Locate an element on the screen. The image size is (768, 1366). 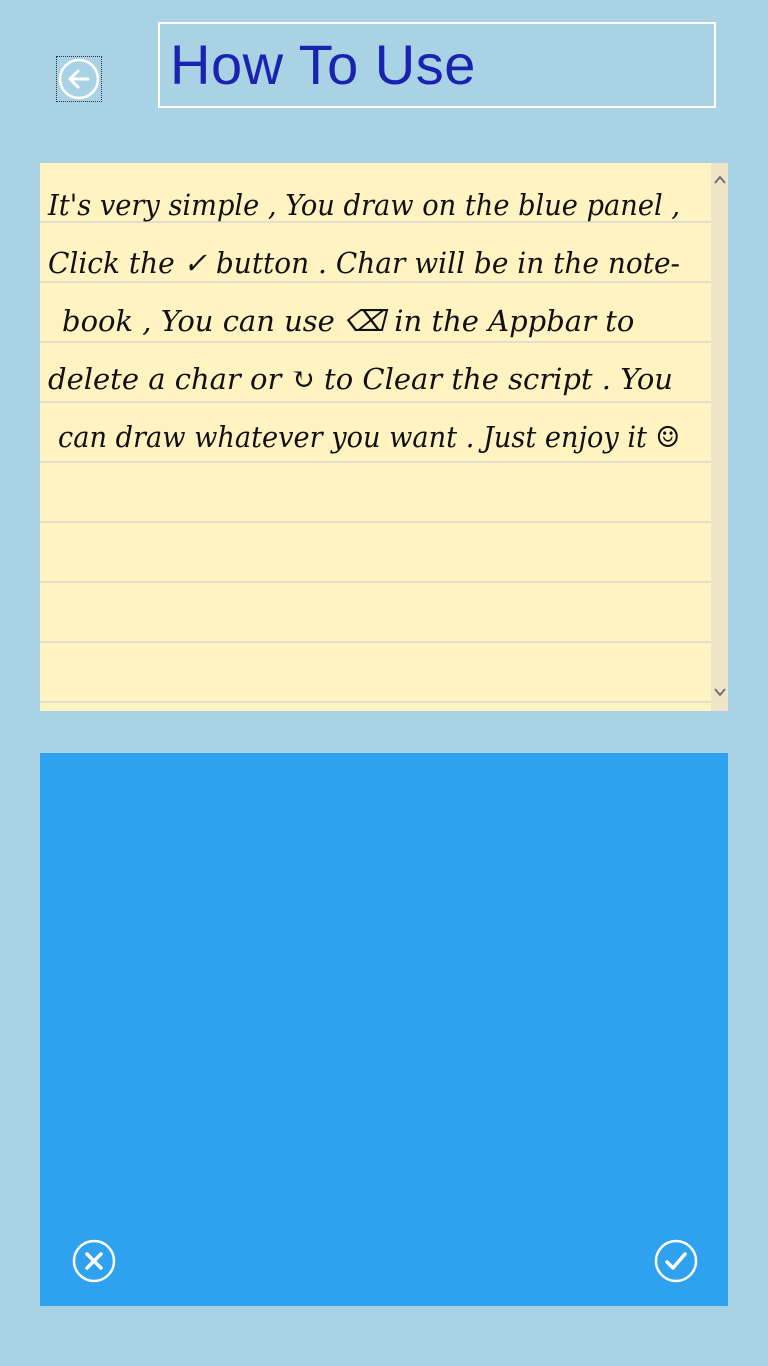
confirm-button is located at coordinates (676, 1261).